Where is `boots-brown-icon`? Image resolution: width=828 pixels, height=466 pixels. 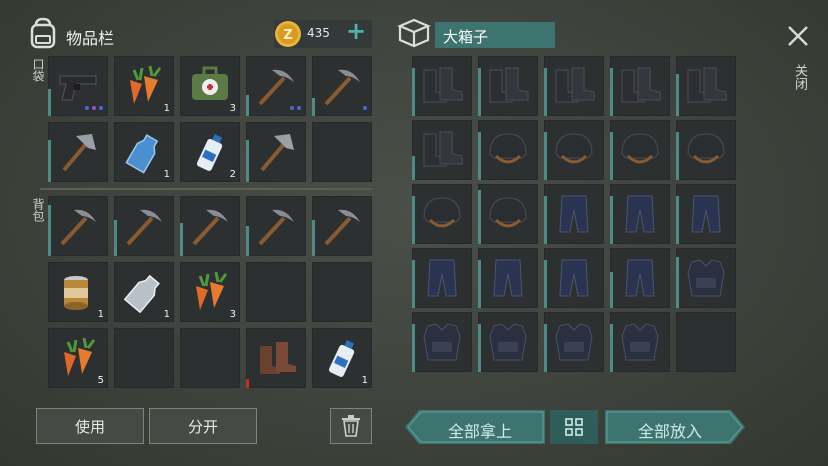
boots-brown-icon is located at coordinates (278, 358).